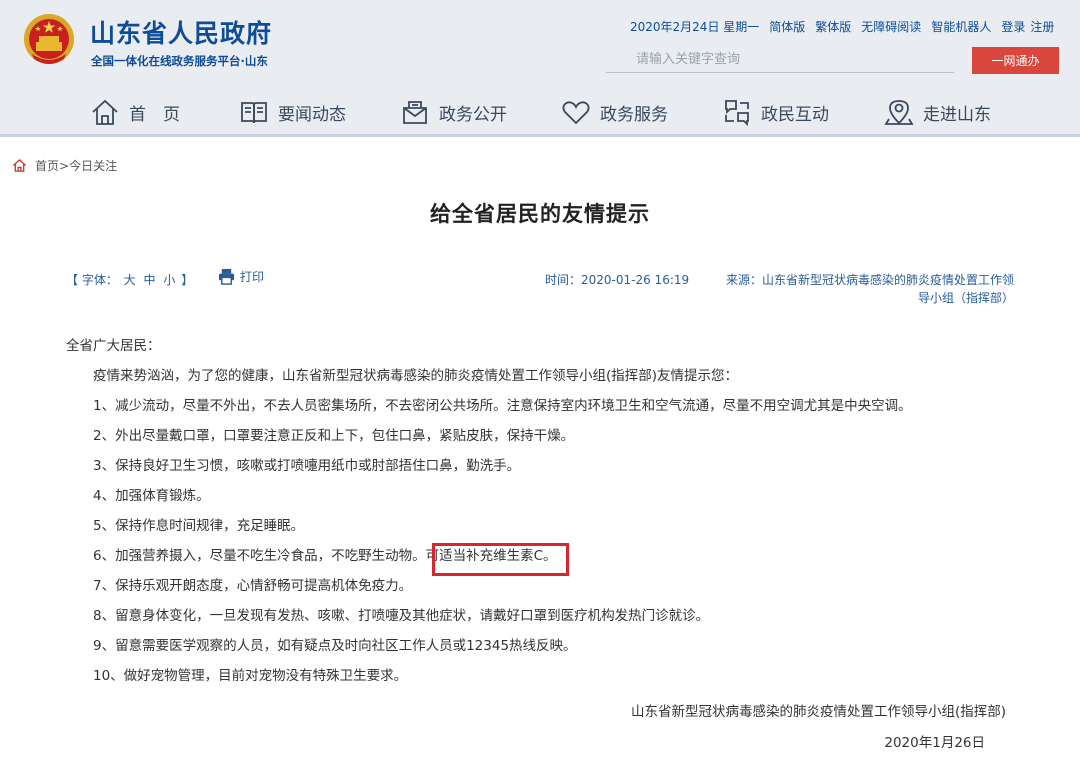 This screenshot has width=1080, height=778. What do you see at coordinates (250, 676) in the screenshot?
I see `list-item: 10、做好宠物管理，目前对宠物没有特殊卫生要求。` at bounding box center [250, 676].